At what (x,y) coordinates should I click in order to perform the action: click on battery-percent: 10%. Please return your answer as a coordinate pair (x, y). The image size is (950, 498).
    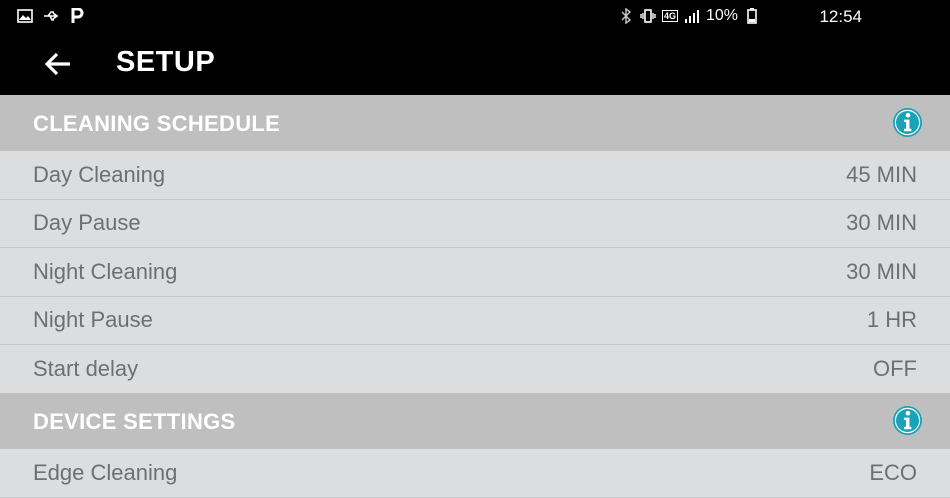
    Looking at the image, I should click on (721, 15).